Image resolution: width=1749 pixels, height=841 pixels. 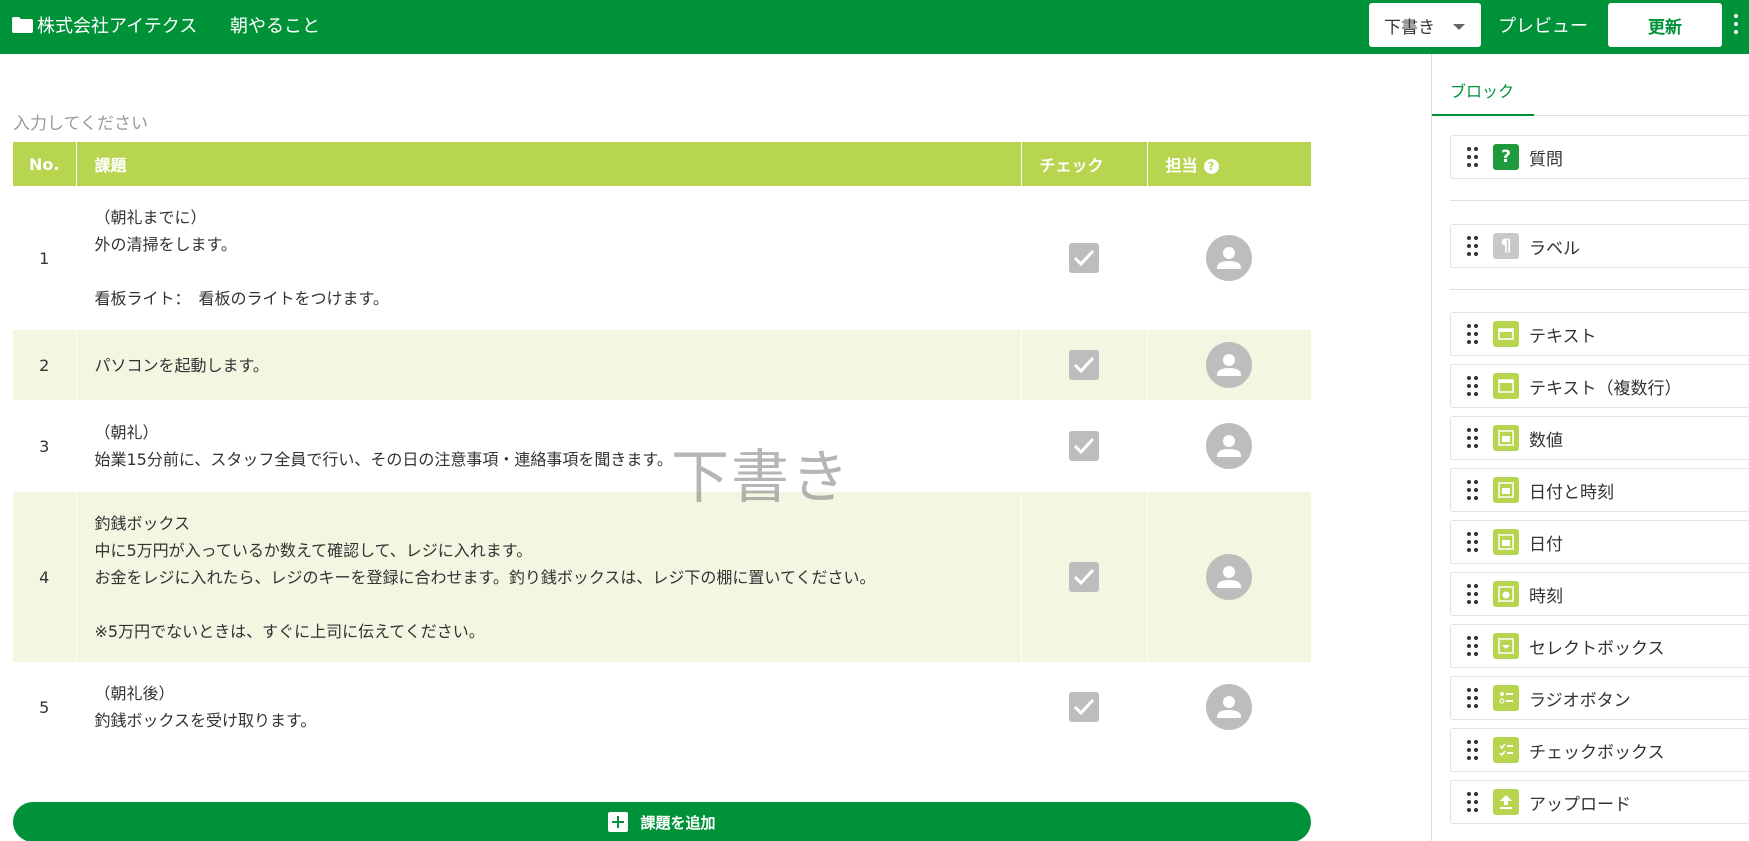 I want to click on app-header: 株式会社アイテクス 朝やること 下書き プレビュー 更新, so click(x=874, y=27).